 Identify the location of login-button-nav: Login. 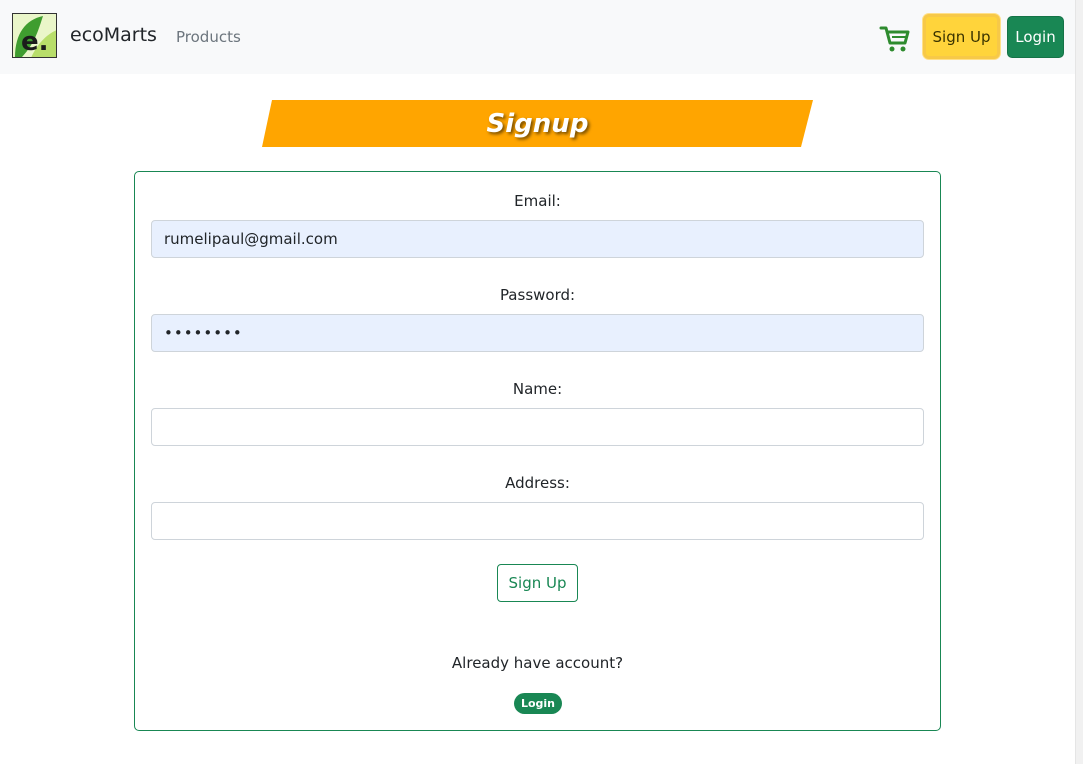
(1035, 37).